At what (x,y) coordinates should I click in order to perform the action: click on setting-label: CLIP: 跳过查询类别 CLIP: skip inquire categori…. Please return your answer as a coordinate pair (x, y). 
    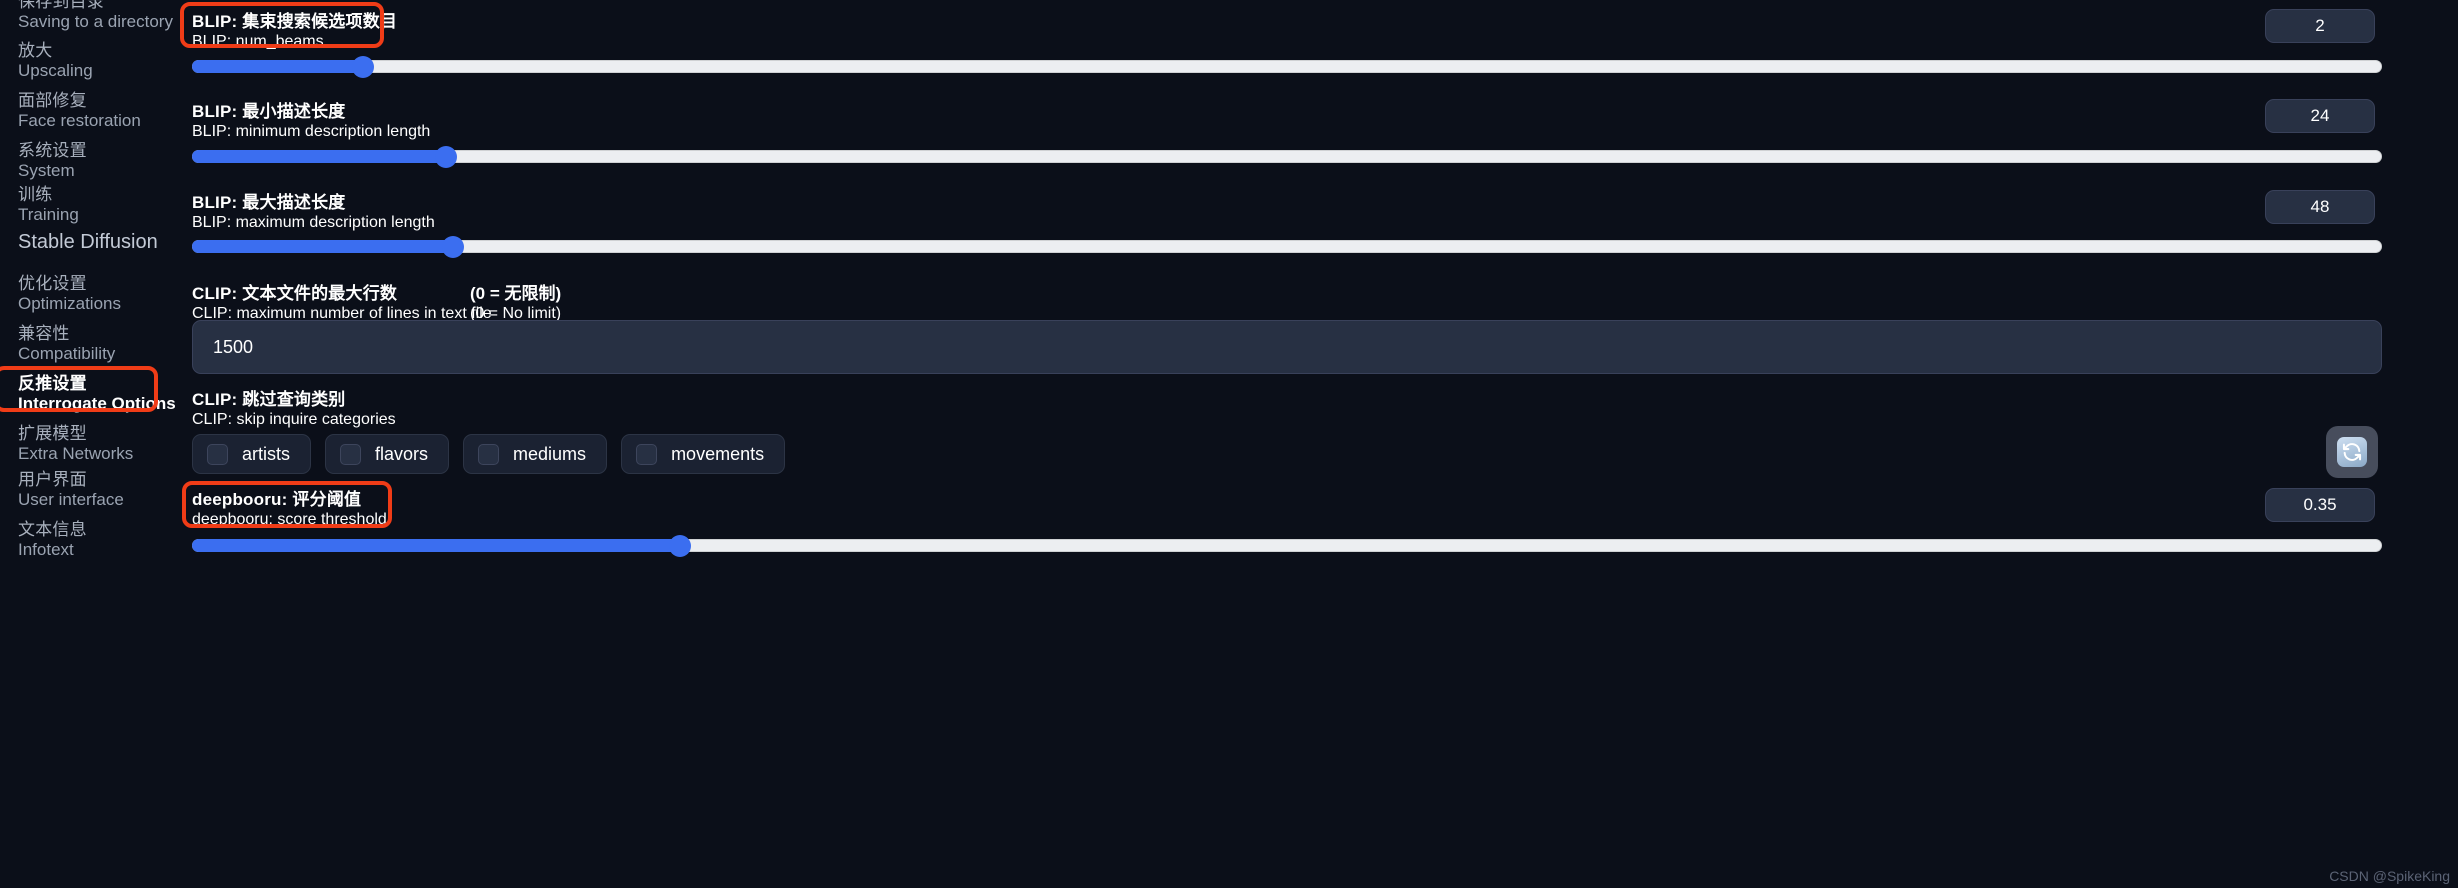
    Looking at the image, I should click on (294, 410).